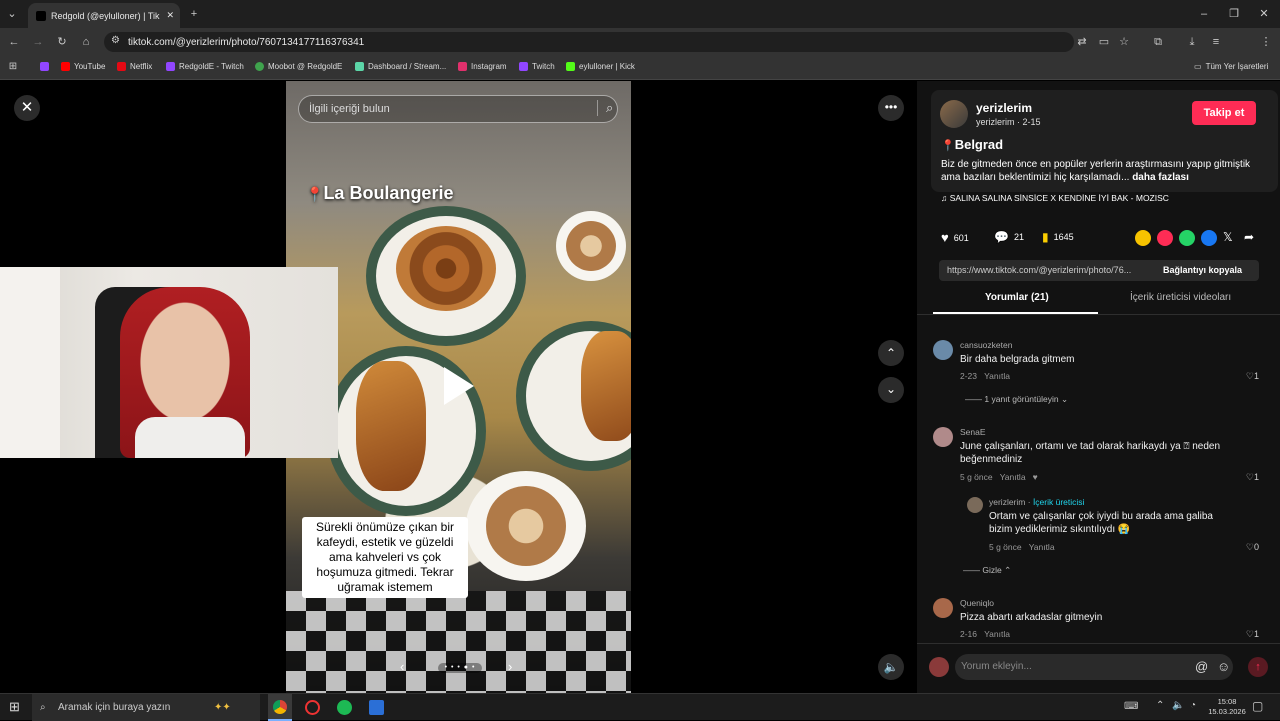 The width and height of the screenshot is (1280, 721). Describe the element at coordinates (1143, 238) in the screenshot. I see `repost-icon` at that location.